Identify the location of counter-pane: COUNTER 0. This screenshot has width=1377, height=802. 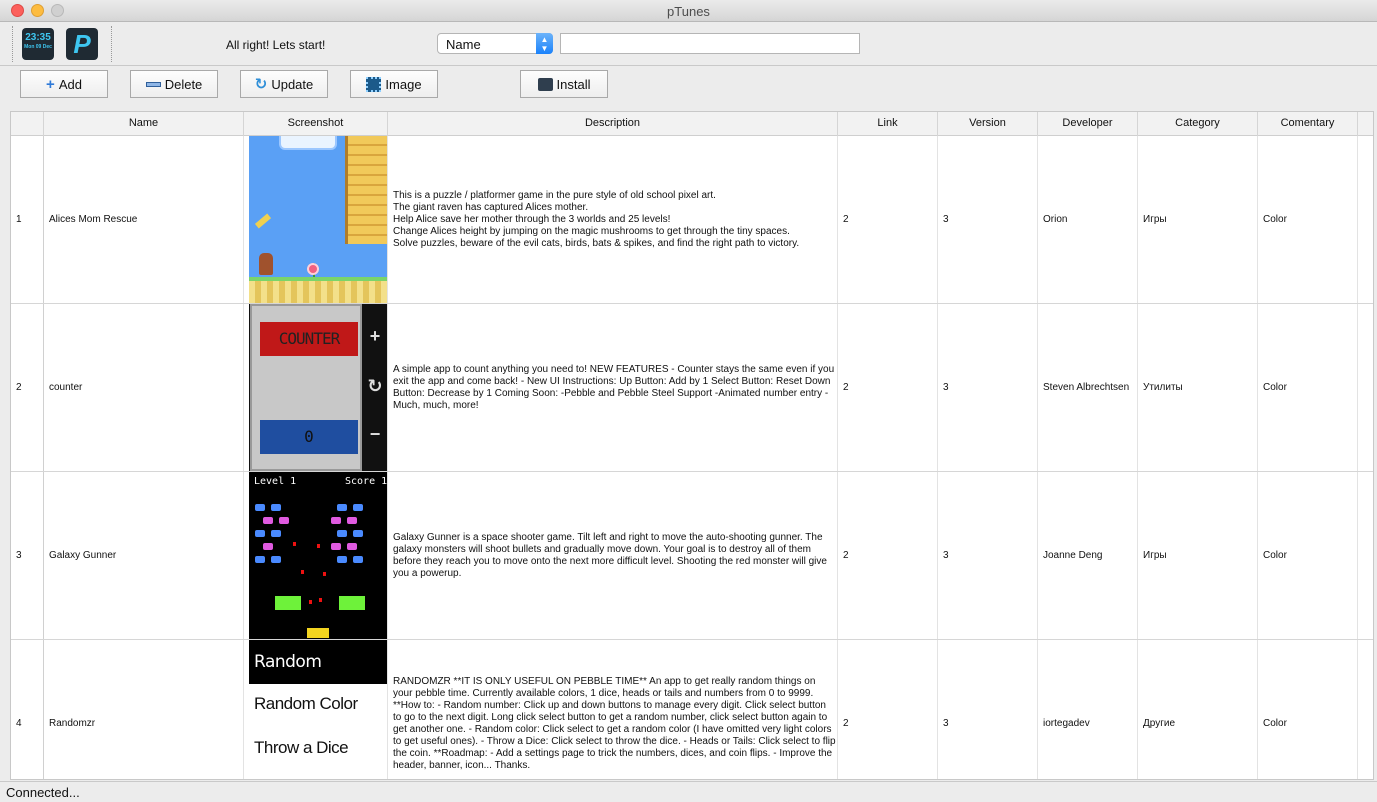
(306, 387).